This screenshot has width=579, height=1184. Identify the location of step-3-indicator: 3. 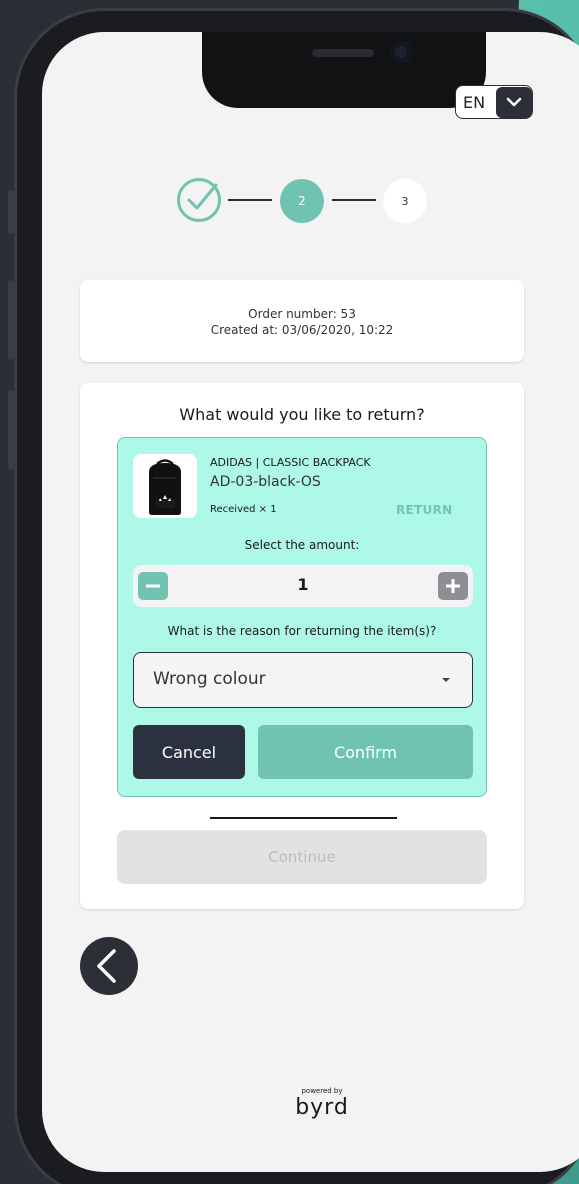
(405, 201).